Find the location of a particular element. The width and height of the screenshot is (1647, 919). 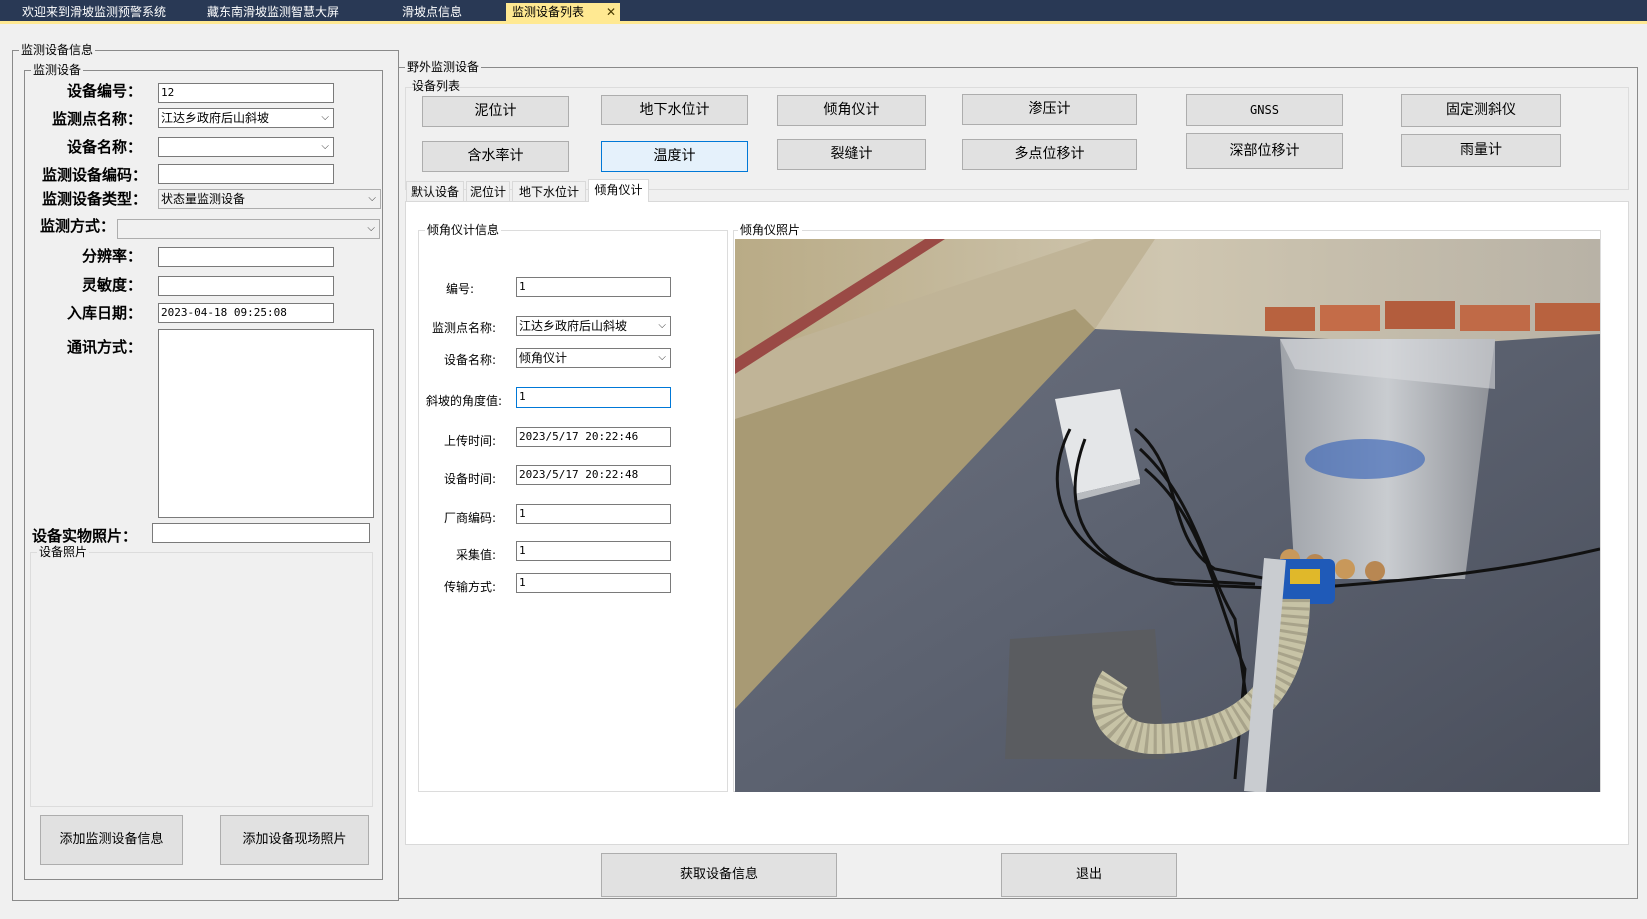

moisture-button: 含水率计 is located at coordinates (495, 156).